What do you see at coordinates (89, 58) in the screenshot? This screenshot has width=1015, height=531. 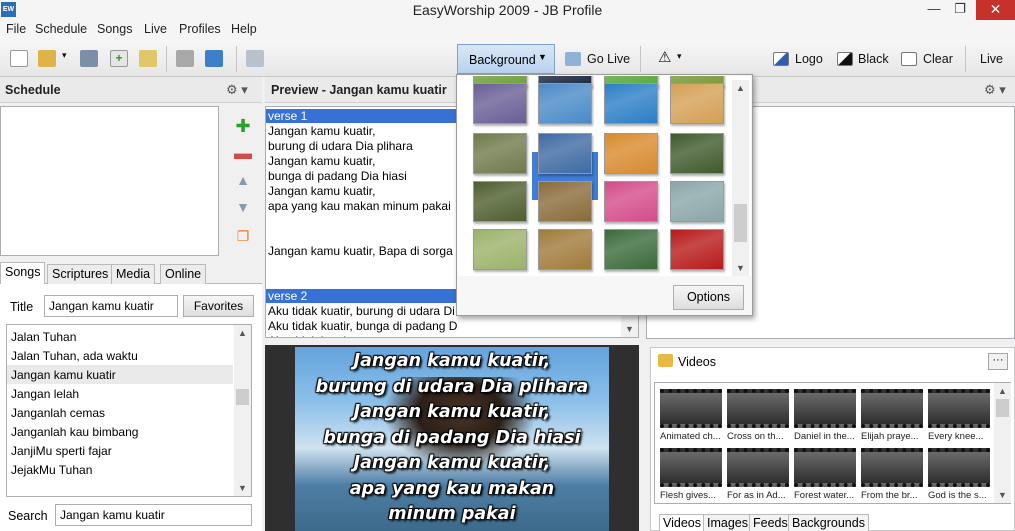 I see `save-icon` at bounding box center [89, 58].